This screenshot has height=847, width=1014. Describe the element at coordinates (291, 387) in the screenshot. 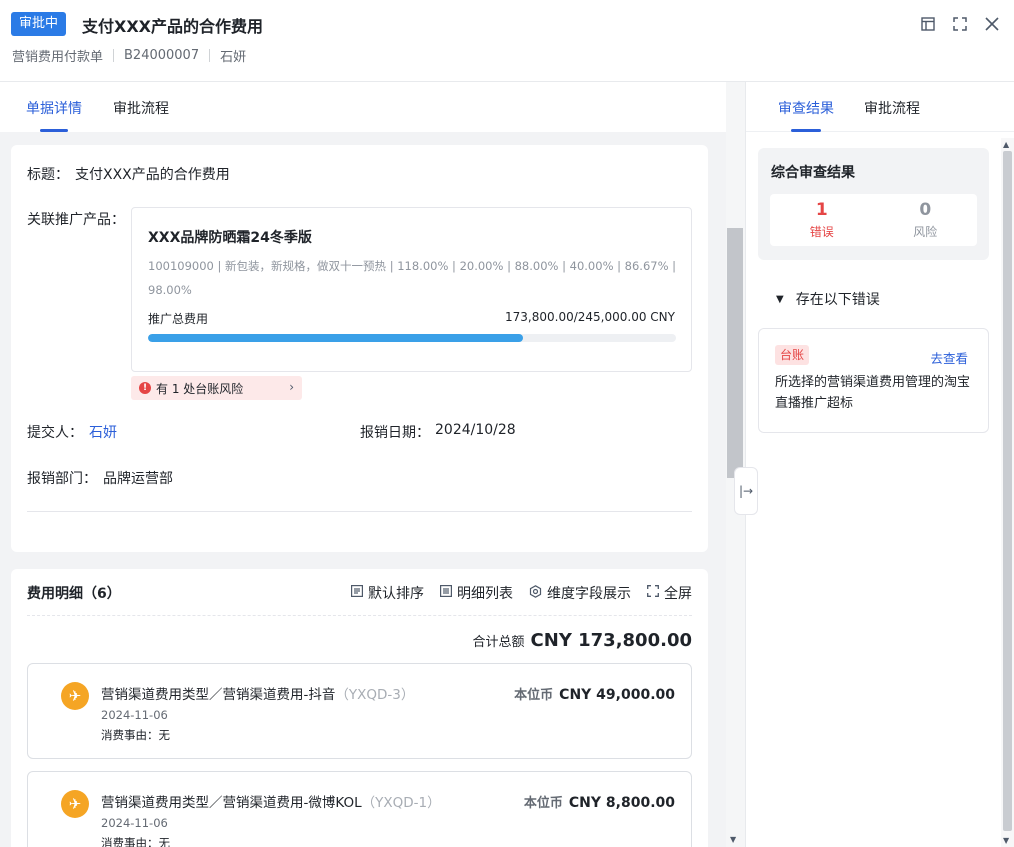

I see `chevron-right-icon: ›` at that location.